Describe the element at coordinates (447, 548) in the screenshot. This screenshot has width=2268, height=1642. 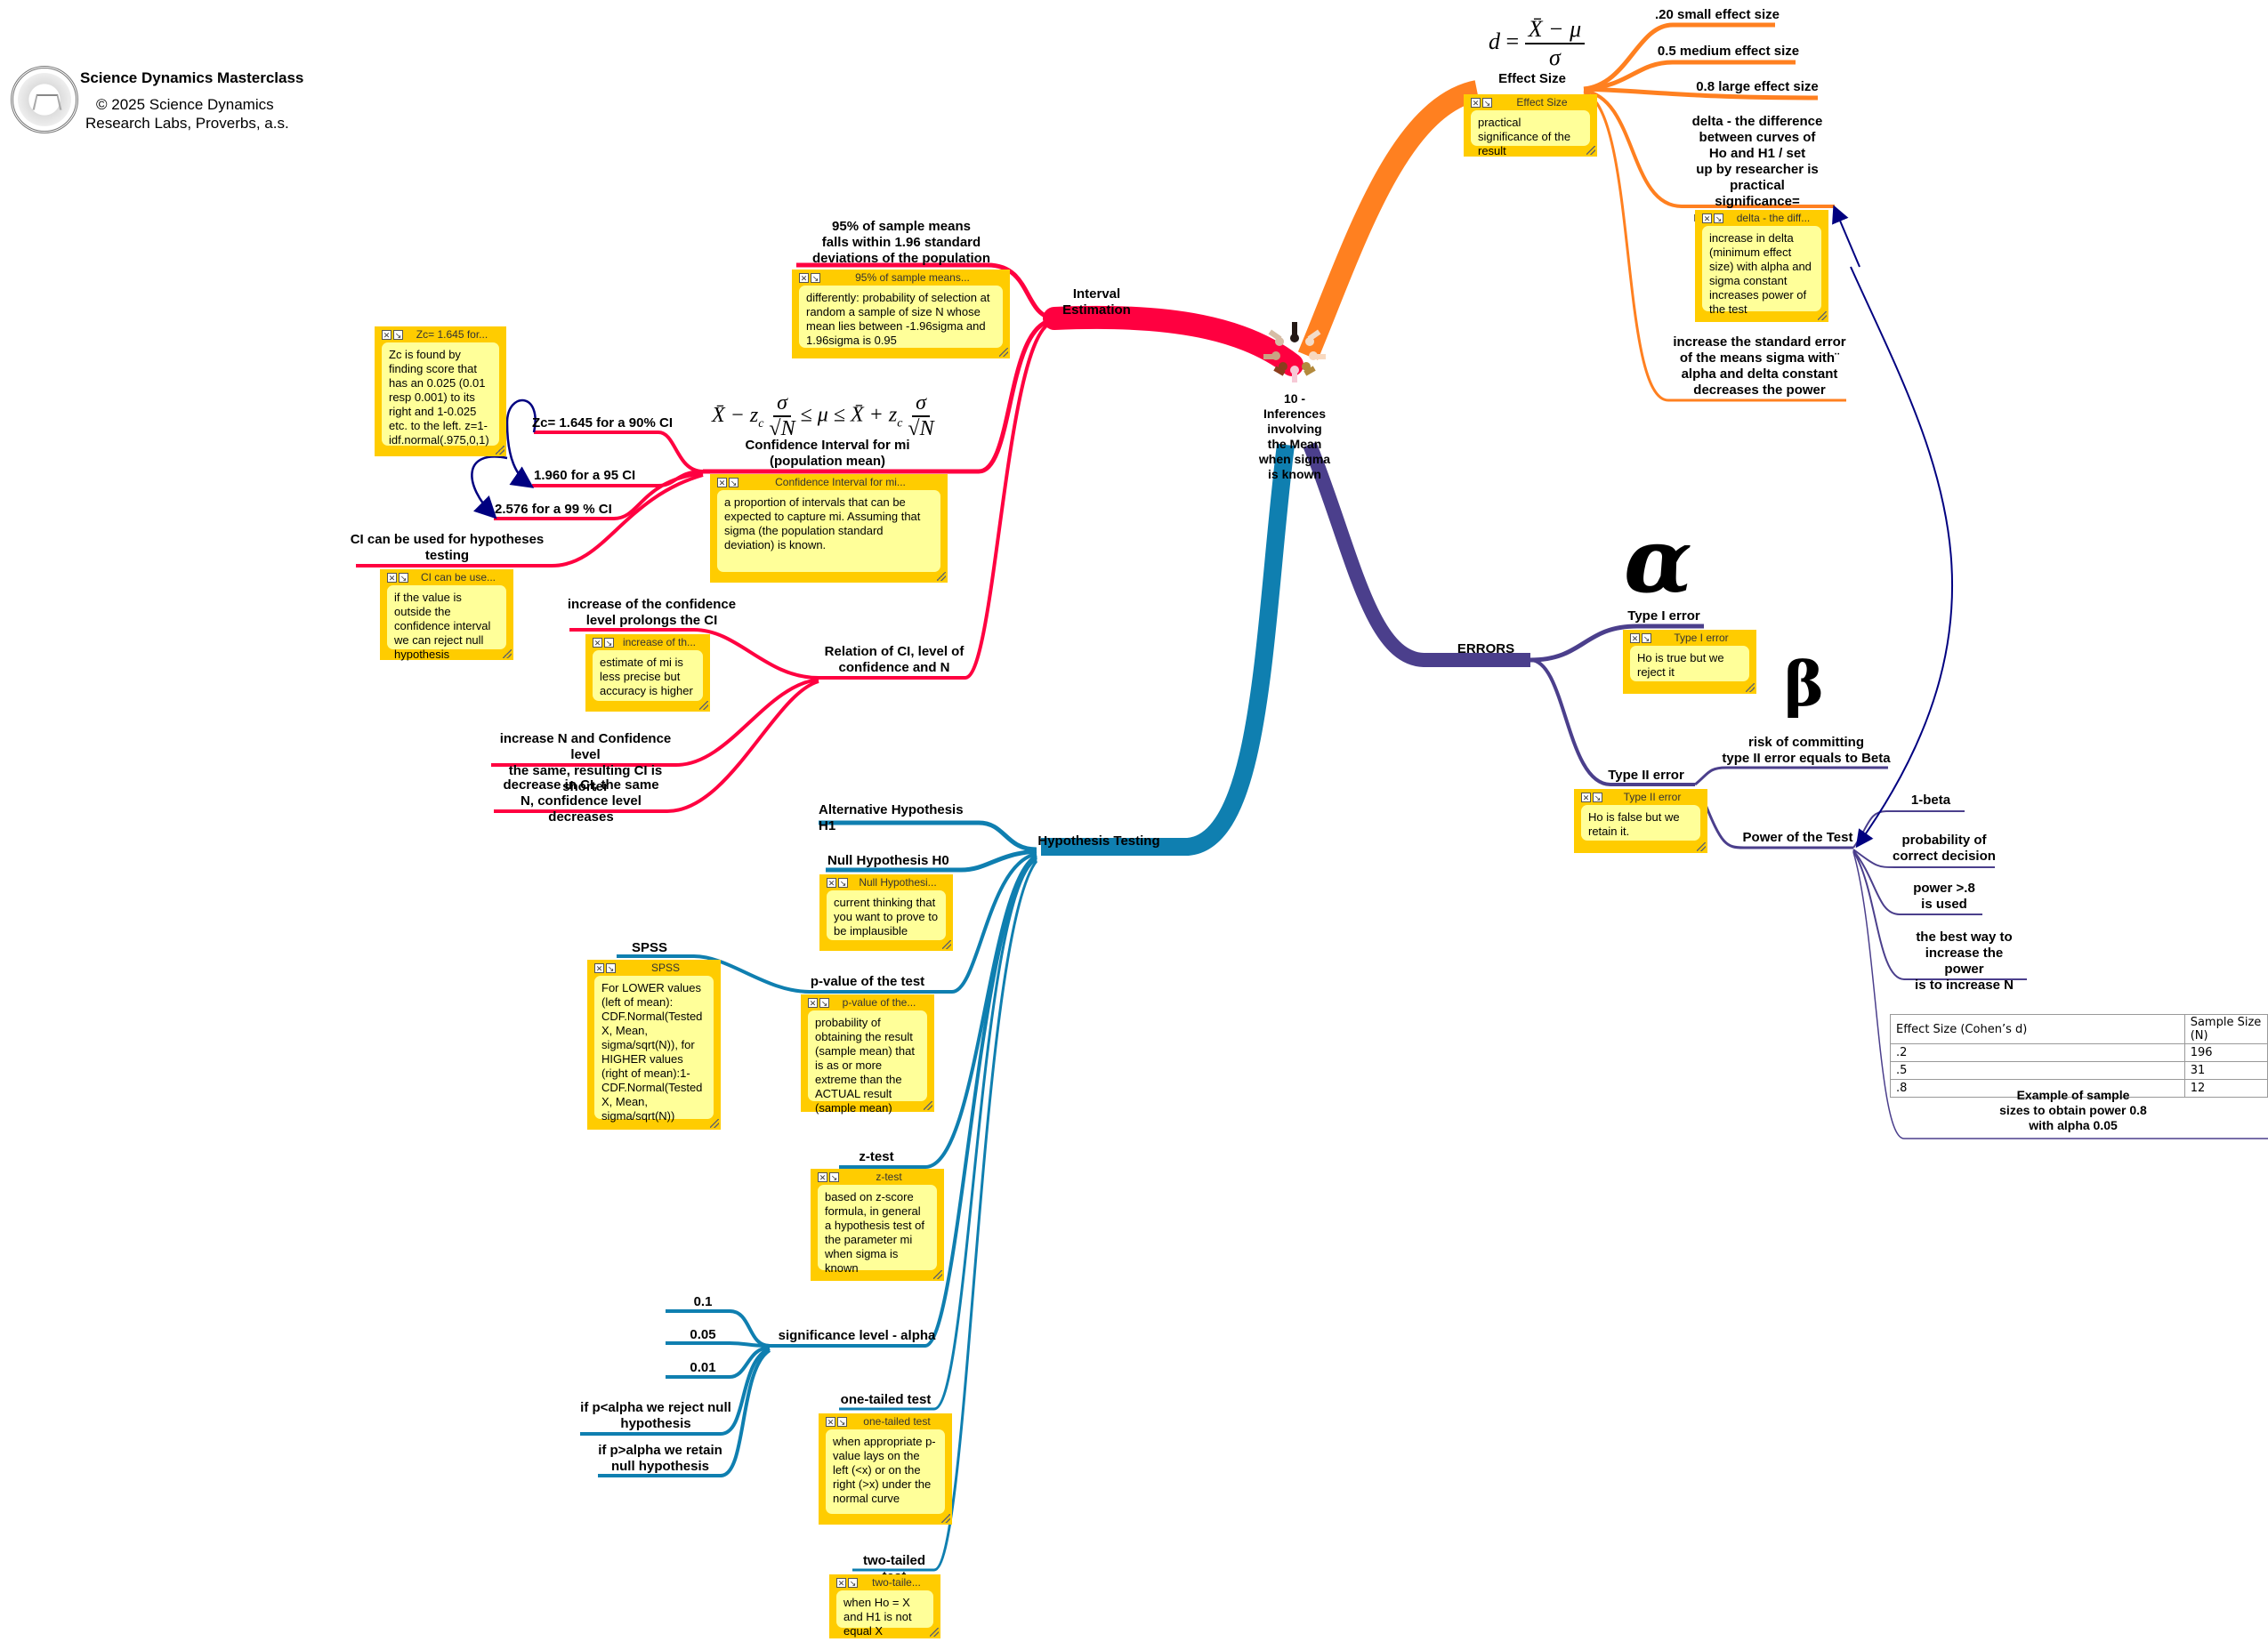
I see `node-ci-hypotheses: CI can be used for hypotheses testing` at that location.